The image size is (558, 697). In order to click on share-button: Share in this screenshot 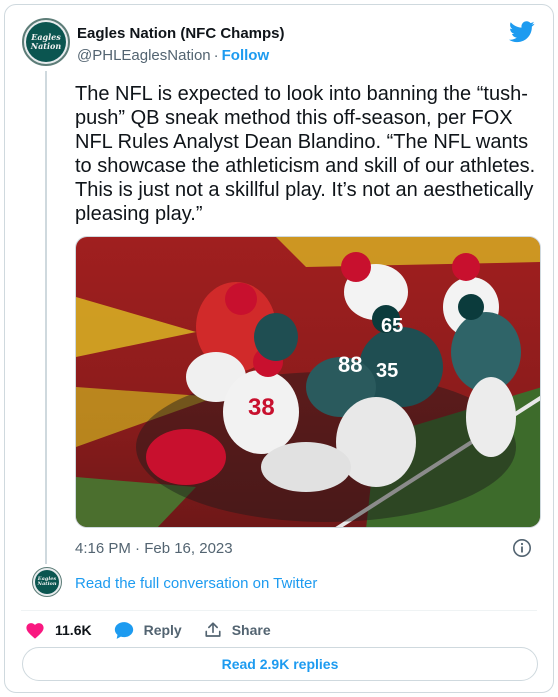, I will do `click(237, 630)`.